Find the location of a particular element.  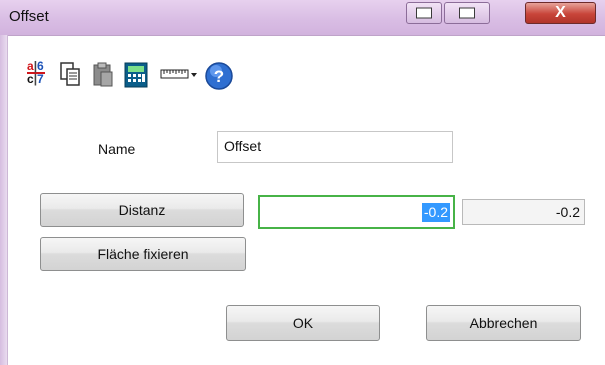

fraction-icon: a|6 c|7 is located at coordinates (37, 75).